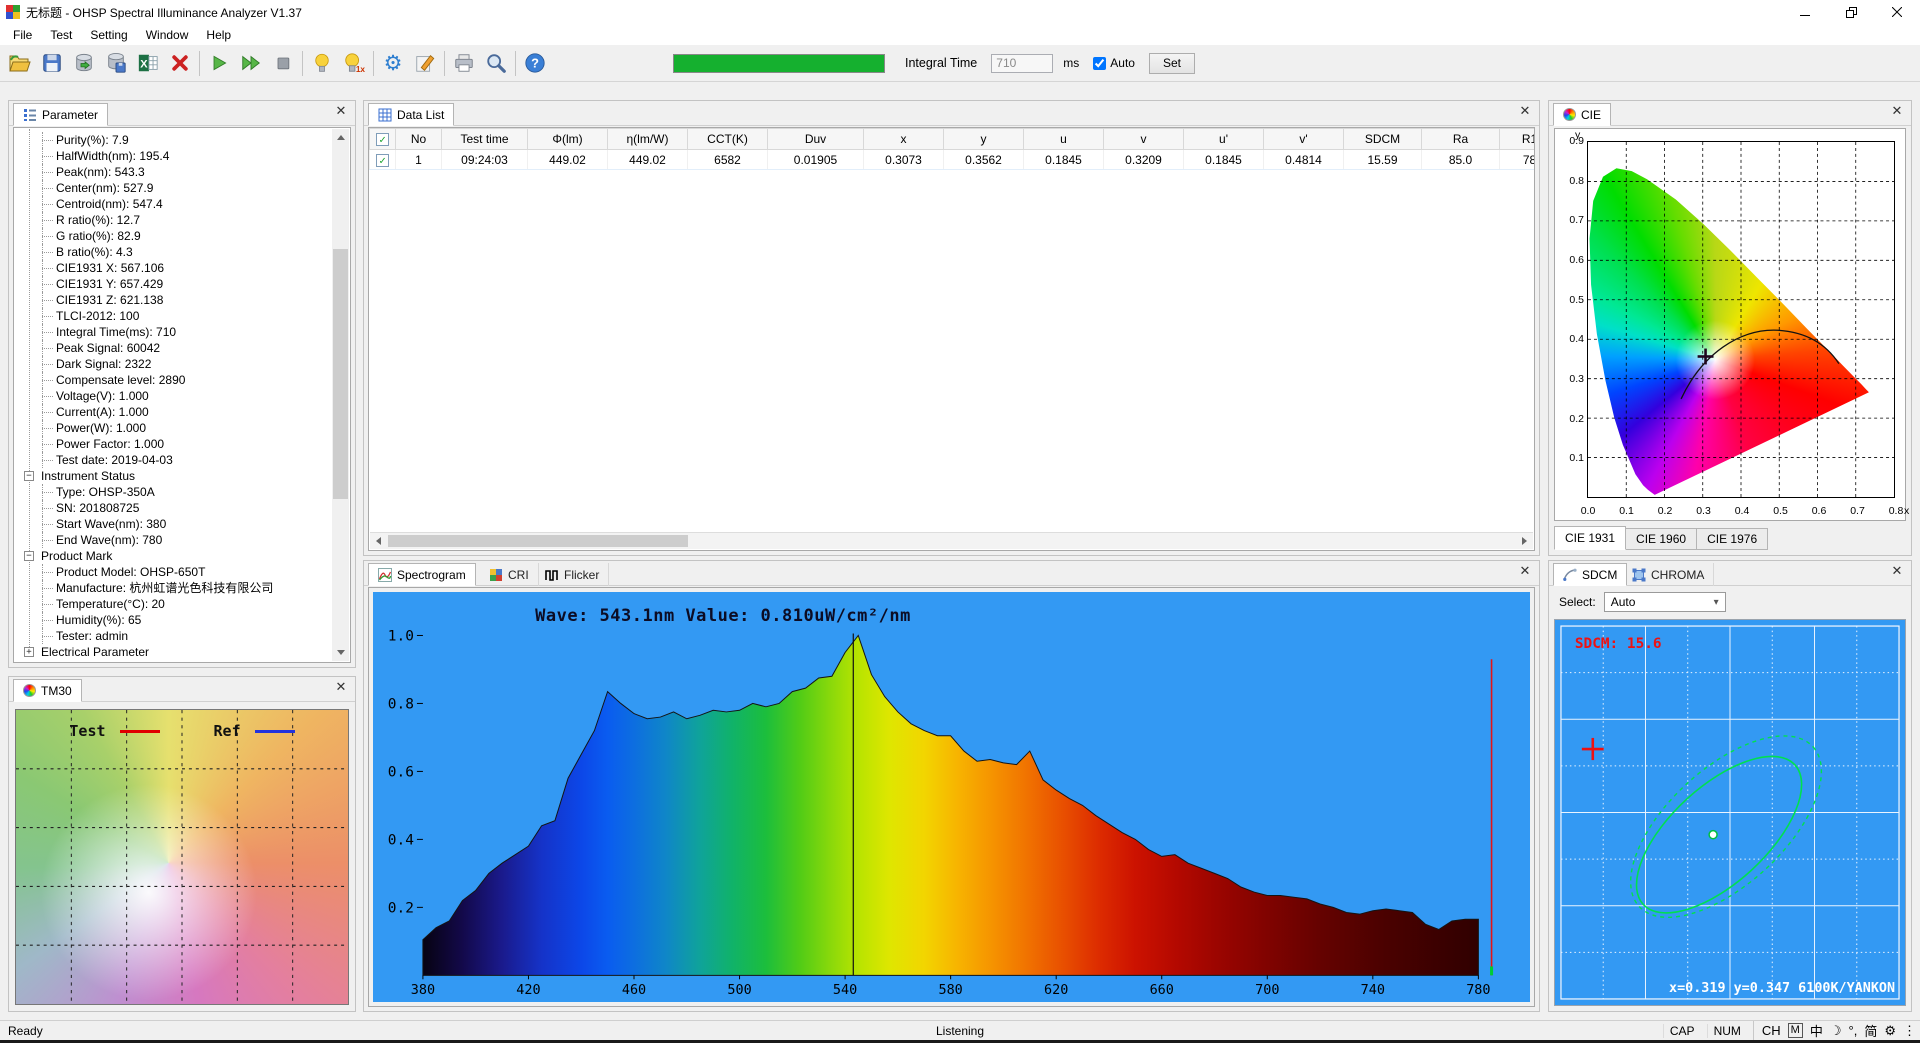 Image resolution: width=1920 pixels, height=1043 pixels. I want to click on tab-tm30: TM30, so click(47, 690).